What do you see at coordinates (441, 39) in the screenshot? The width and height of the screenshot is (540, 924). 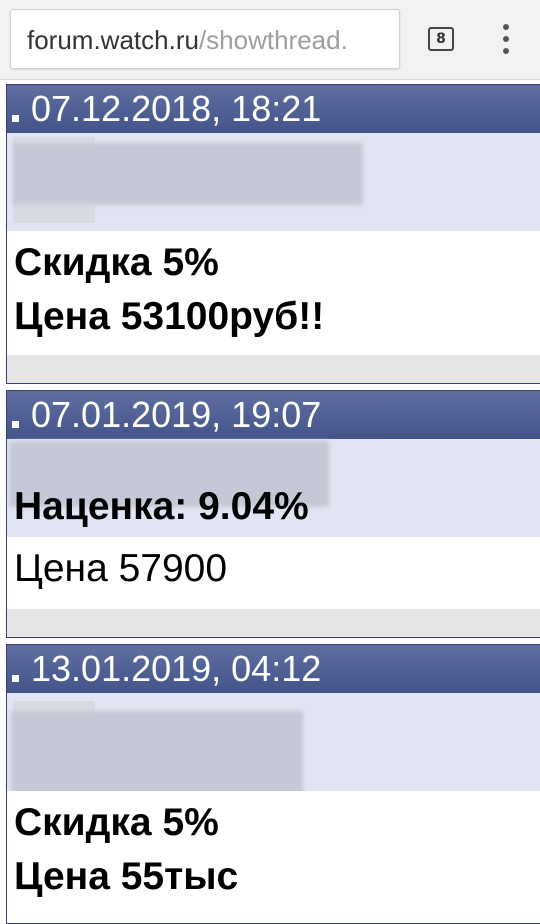 I see `tab-switcher-button: 8` at bounding box center [441, 39].